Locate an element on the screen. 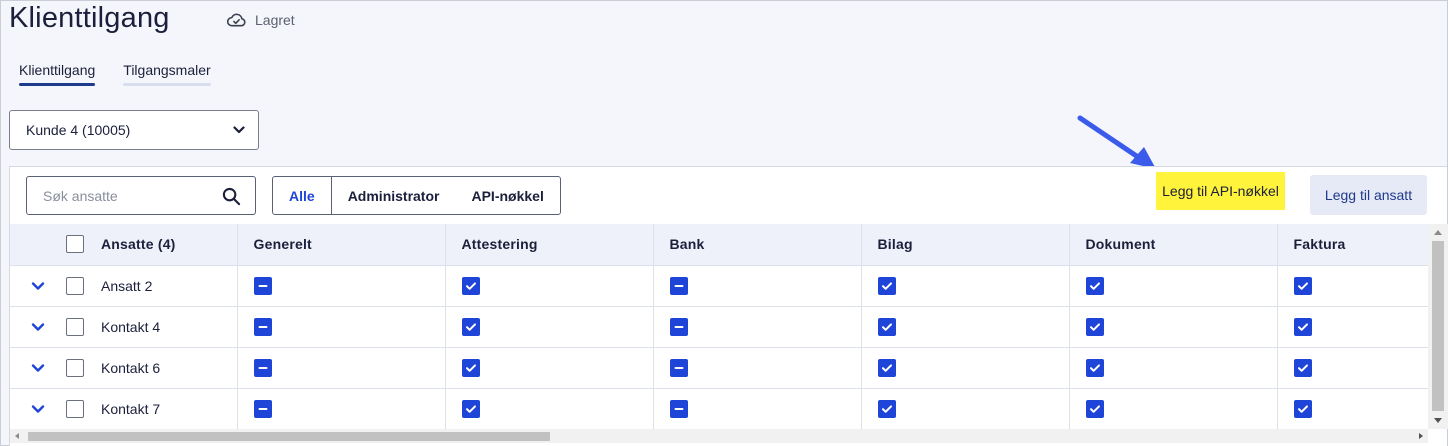 The width and height of the screenshot is (1448, 446). column-header-attestering: Attestering is located at coordinates (548, 245).